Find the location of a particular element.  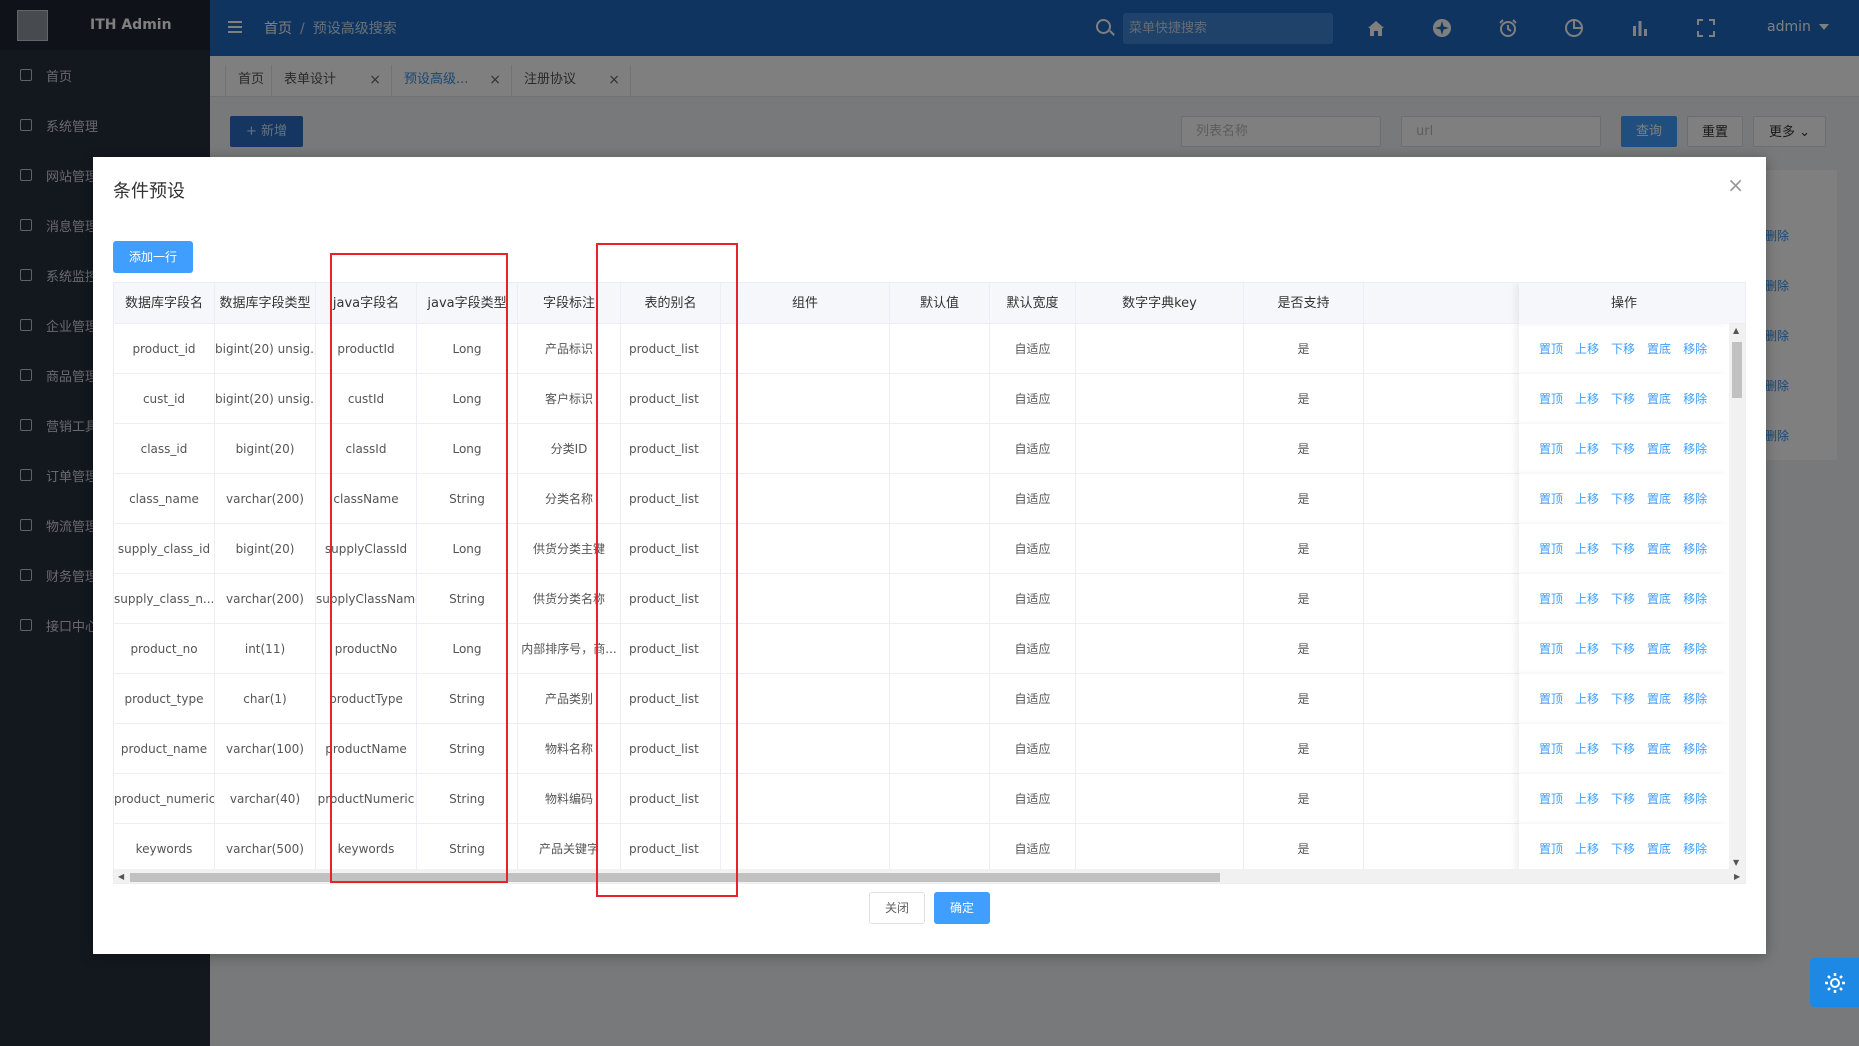

column-header: 组件 is located at coordinates (805, 303).